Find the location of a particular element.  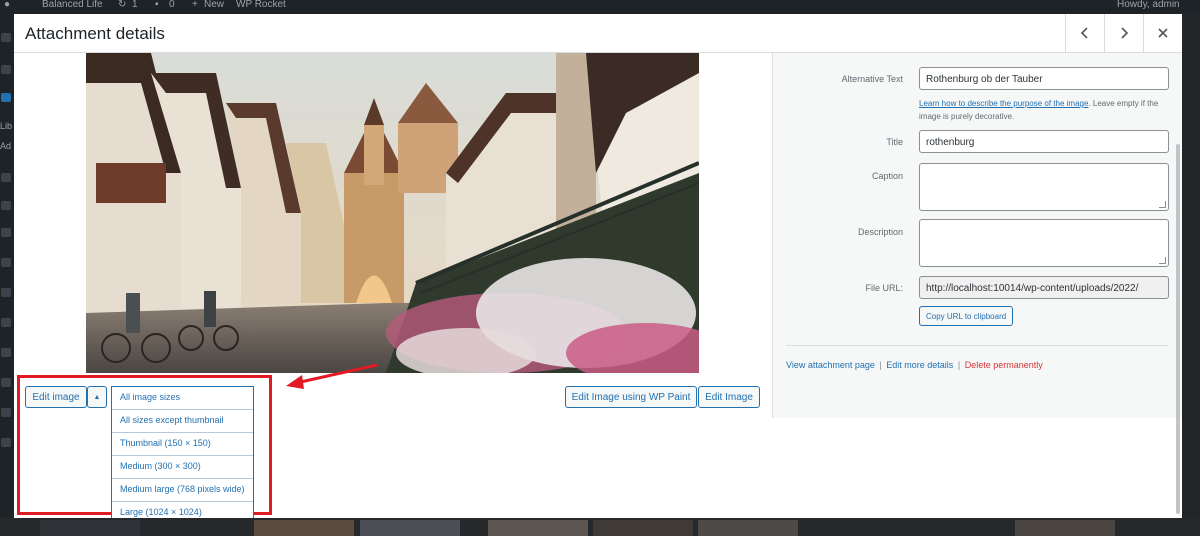

close-icon is located at coordinates (1163, 33).